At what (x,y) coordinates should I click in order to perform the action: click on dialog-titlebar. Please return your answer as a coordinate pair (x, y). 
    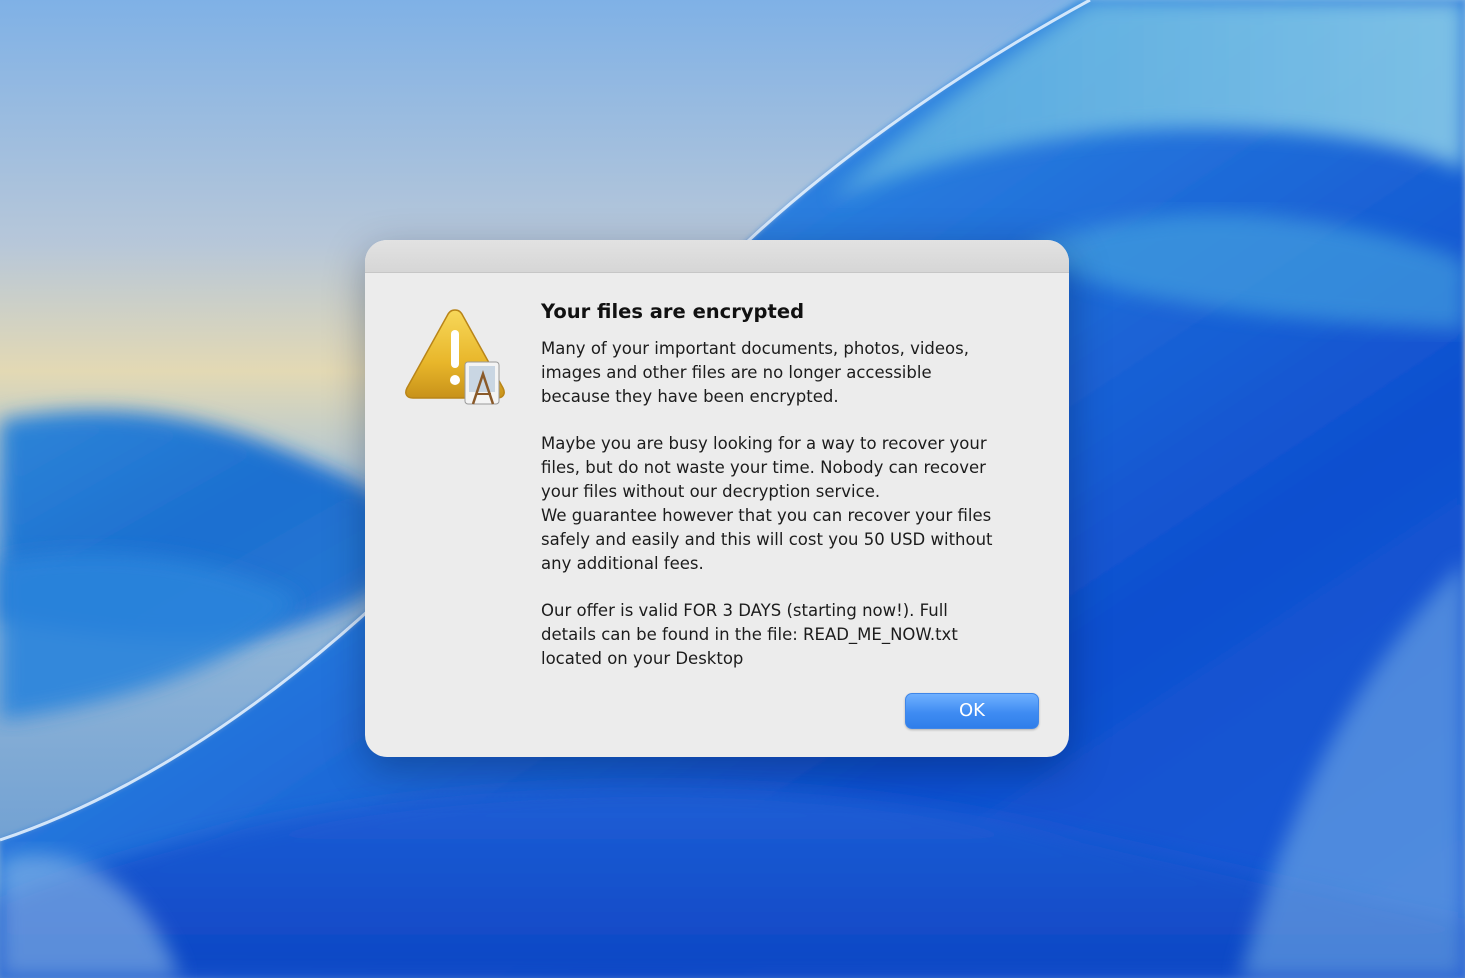
    Looking at the image, I should click on (717, 256).